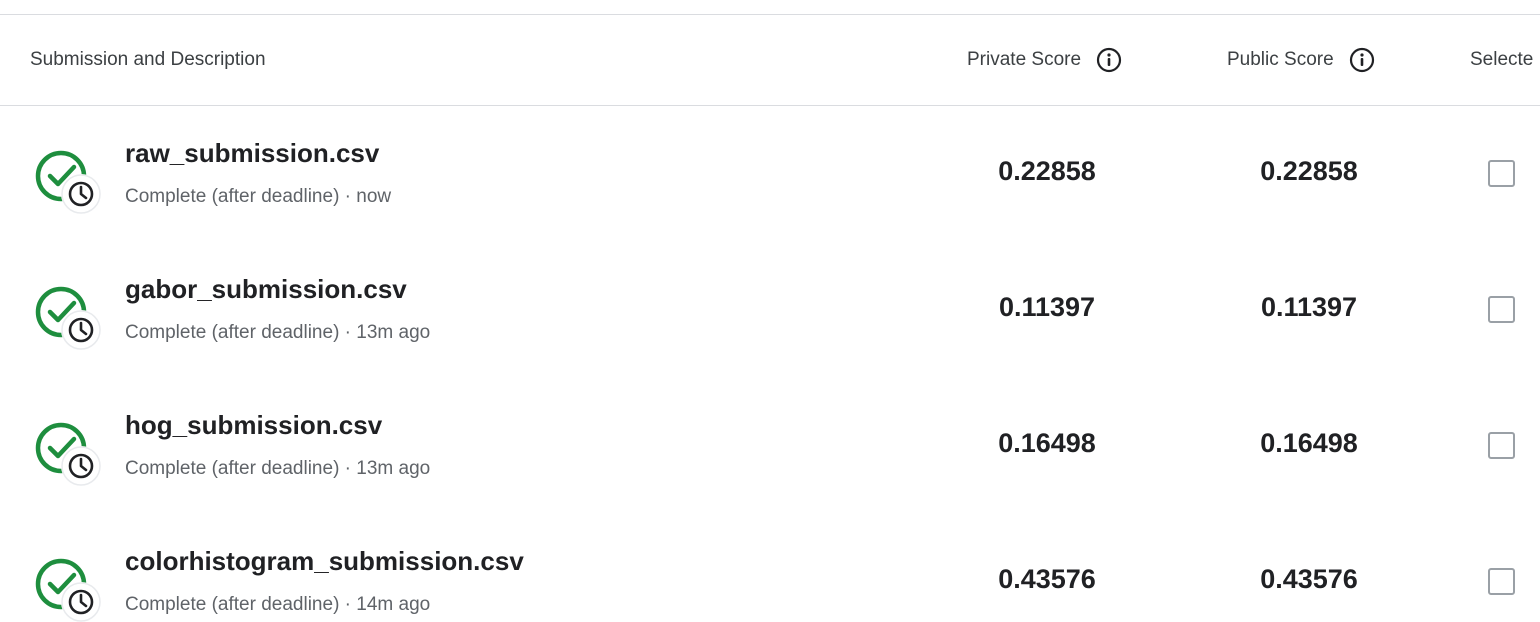  What do you see at coordinates (324, 561) in the screenshot?
I see `submission-file-name: colorhistogram_submission.csv` at bounding box center [324, 561].